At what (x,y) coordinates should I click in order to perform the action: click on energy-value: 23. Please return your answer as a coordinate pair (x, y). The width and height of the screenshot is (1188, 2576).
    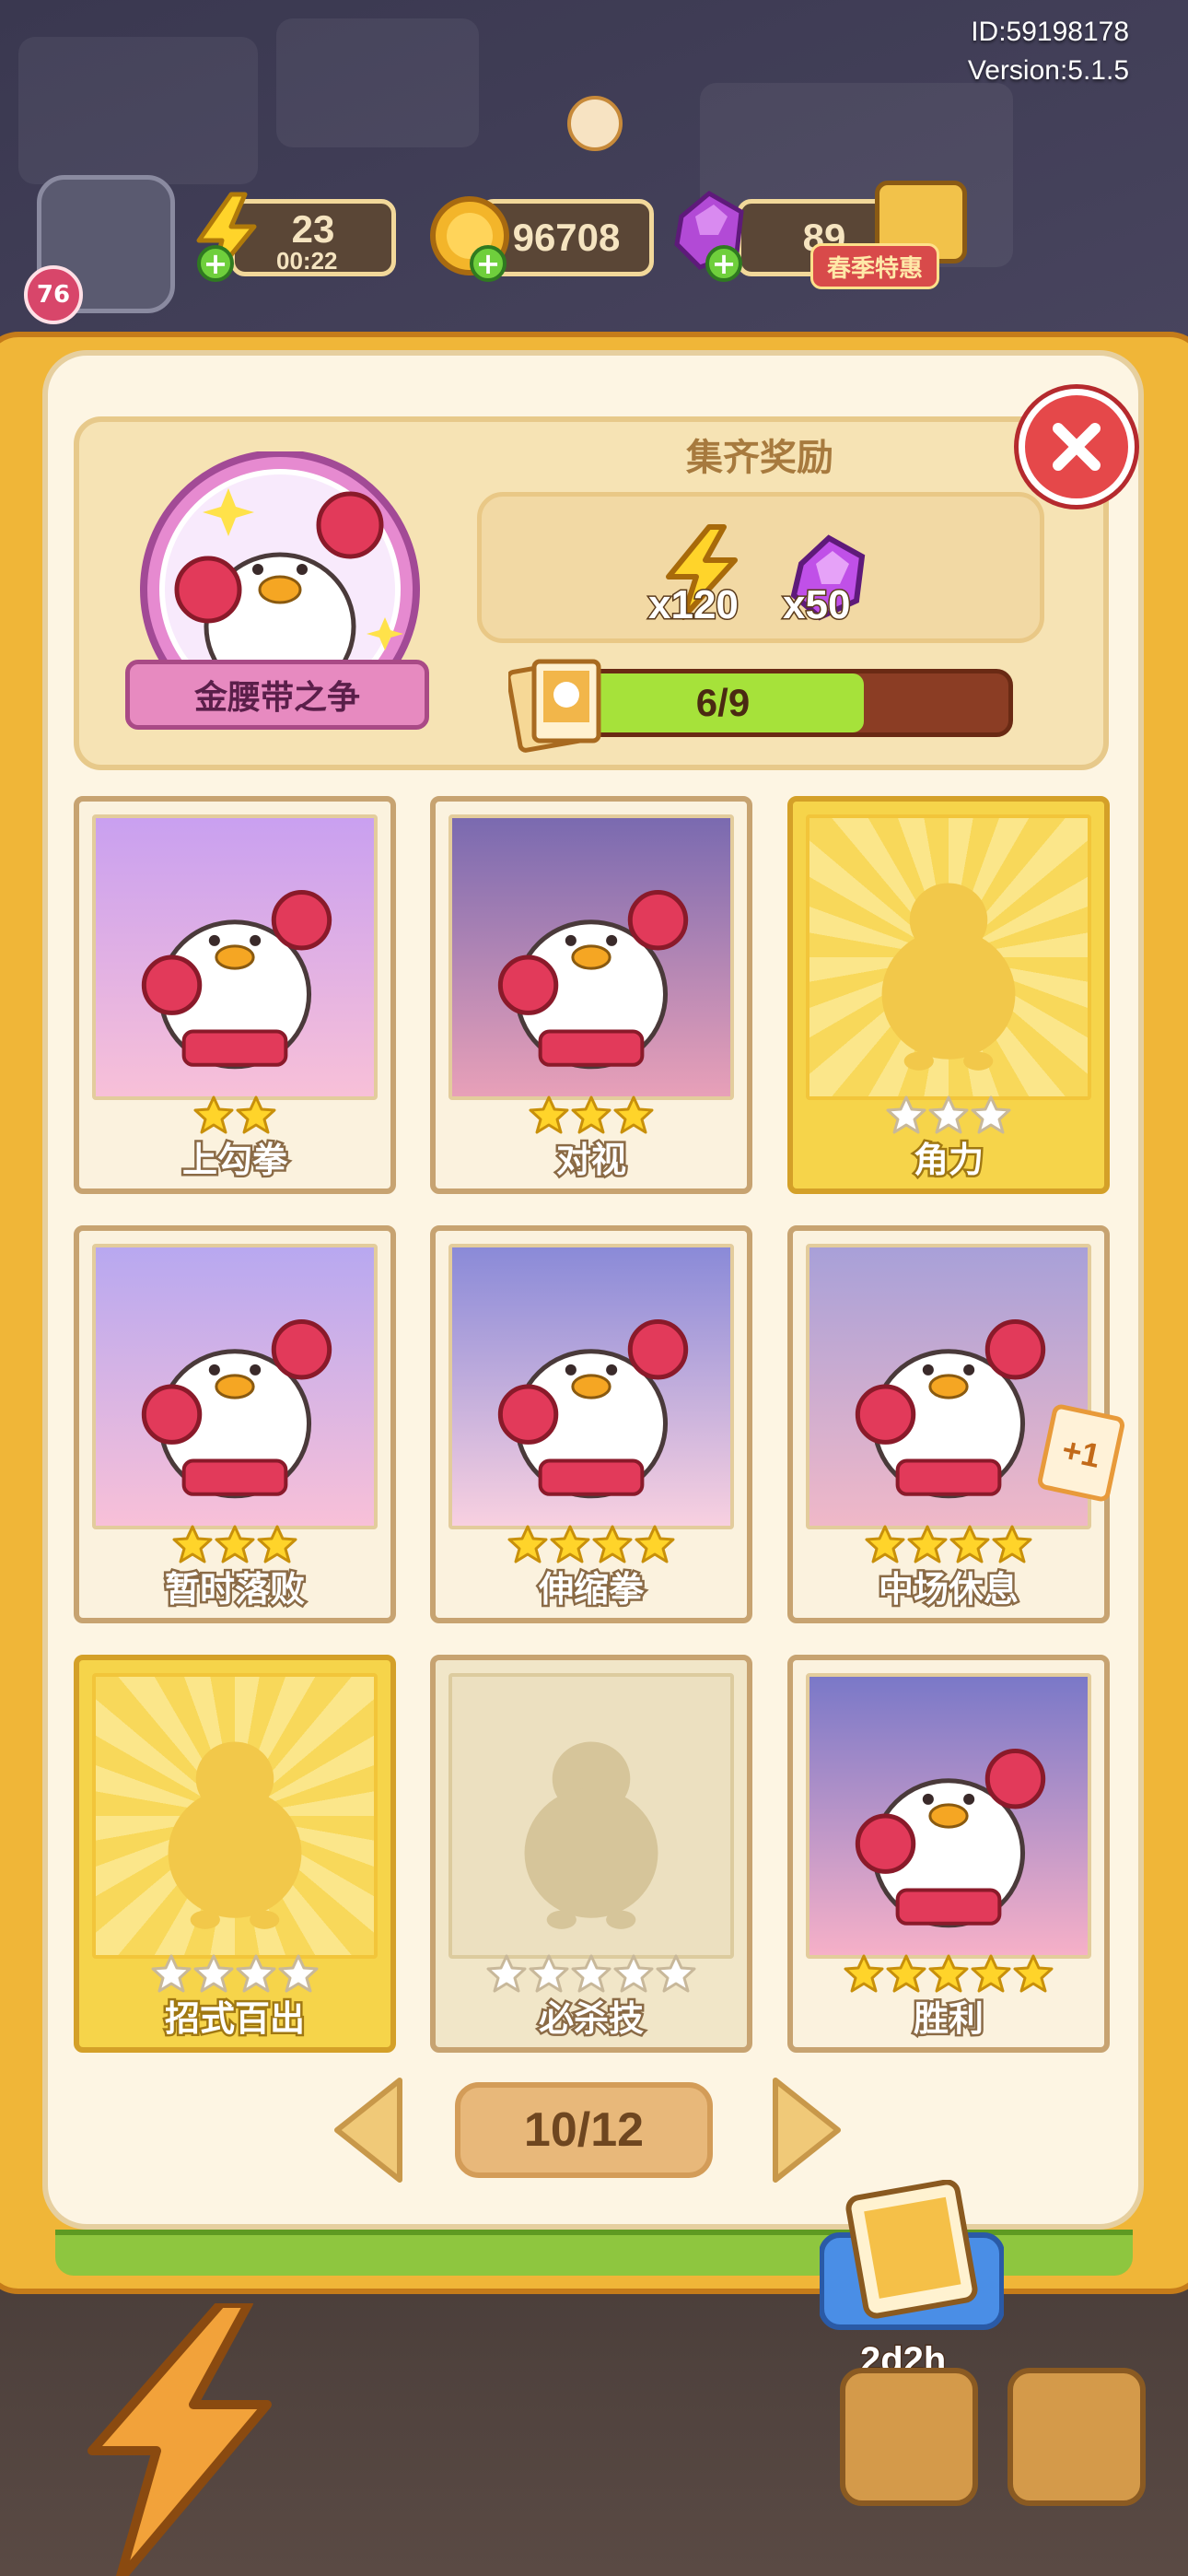
    Looking at the image, I should click on (313, 229).